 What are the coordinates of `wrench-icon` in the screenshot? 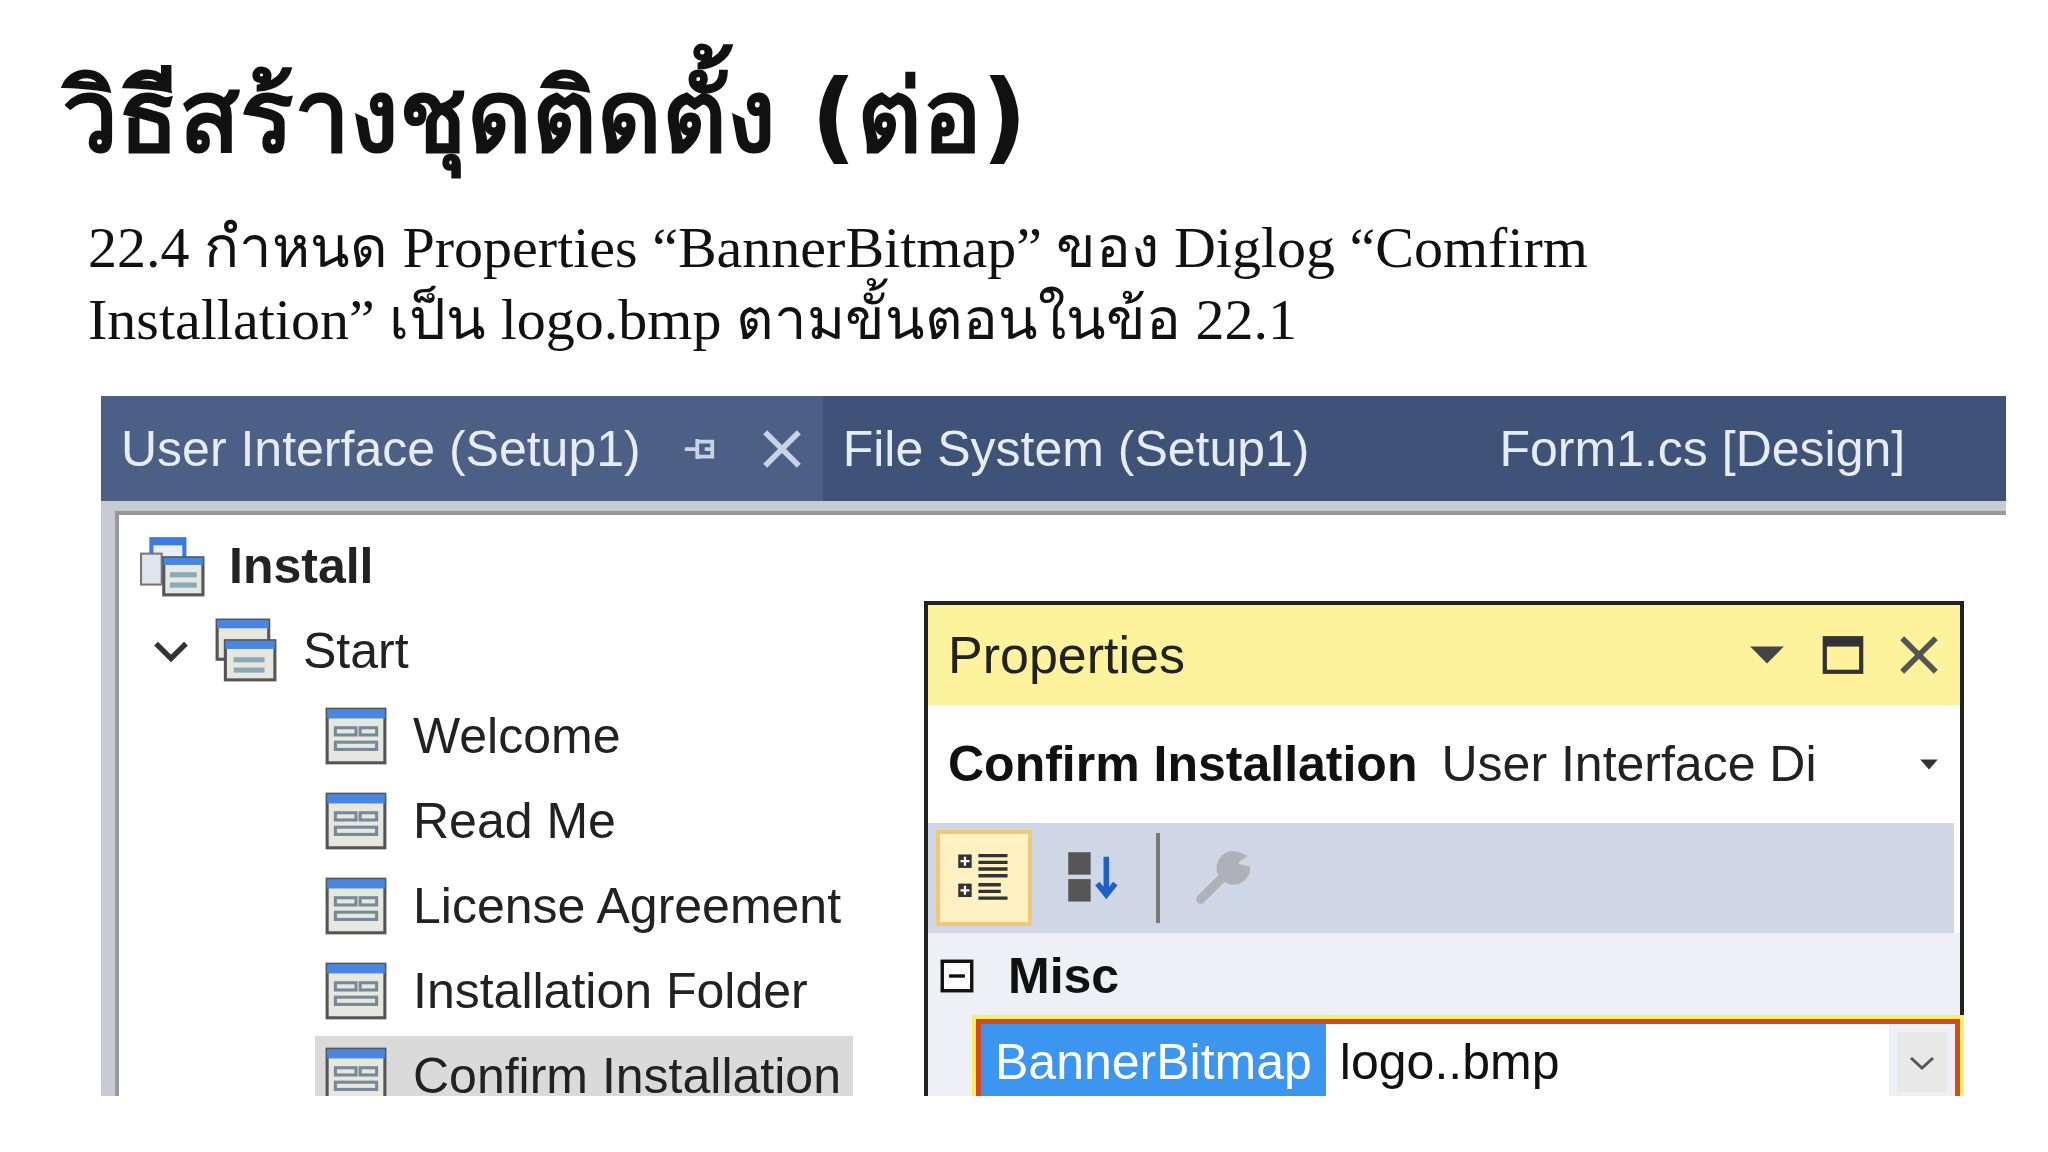 It's located at (1222, 878).